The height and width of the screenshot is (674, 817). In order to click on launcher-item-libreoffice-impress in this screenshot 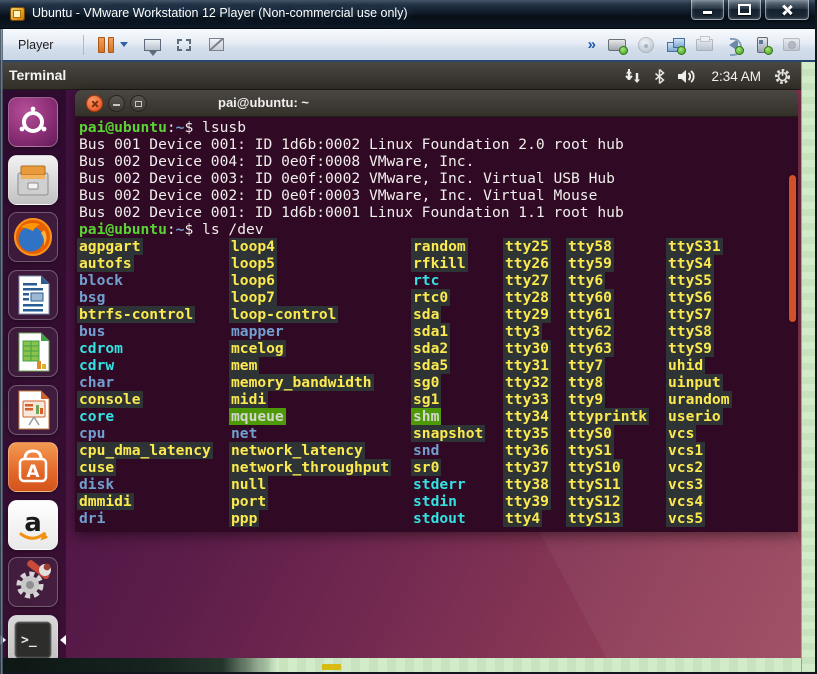, I will do `click(33, 409)`.